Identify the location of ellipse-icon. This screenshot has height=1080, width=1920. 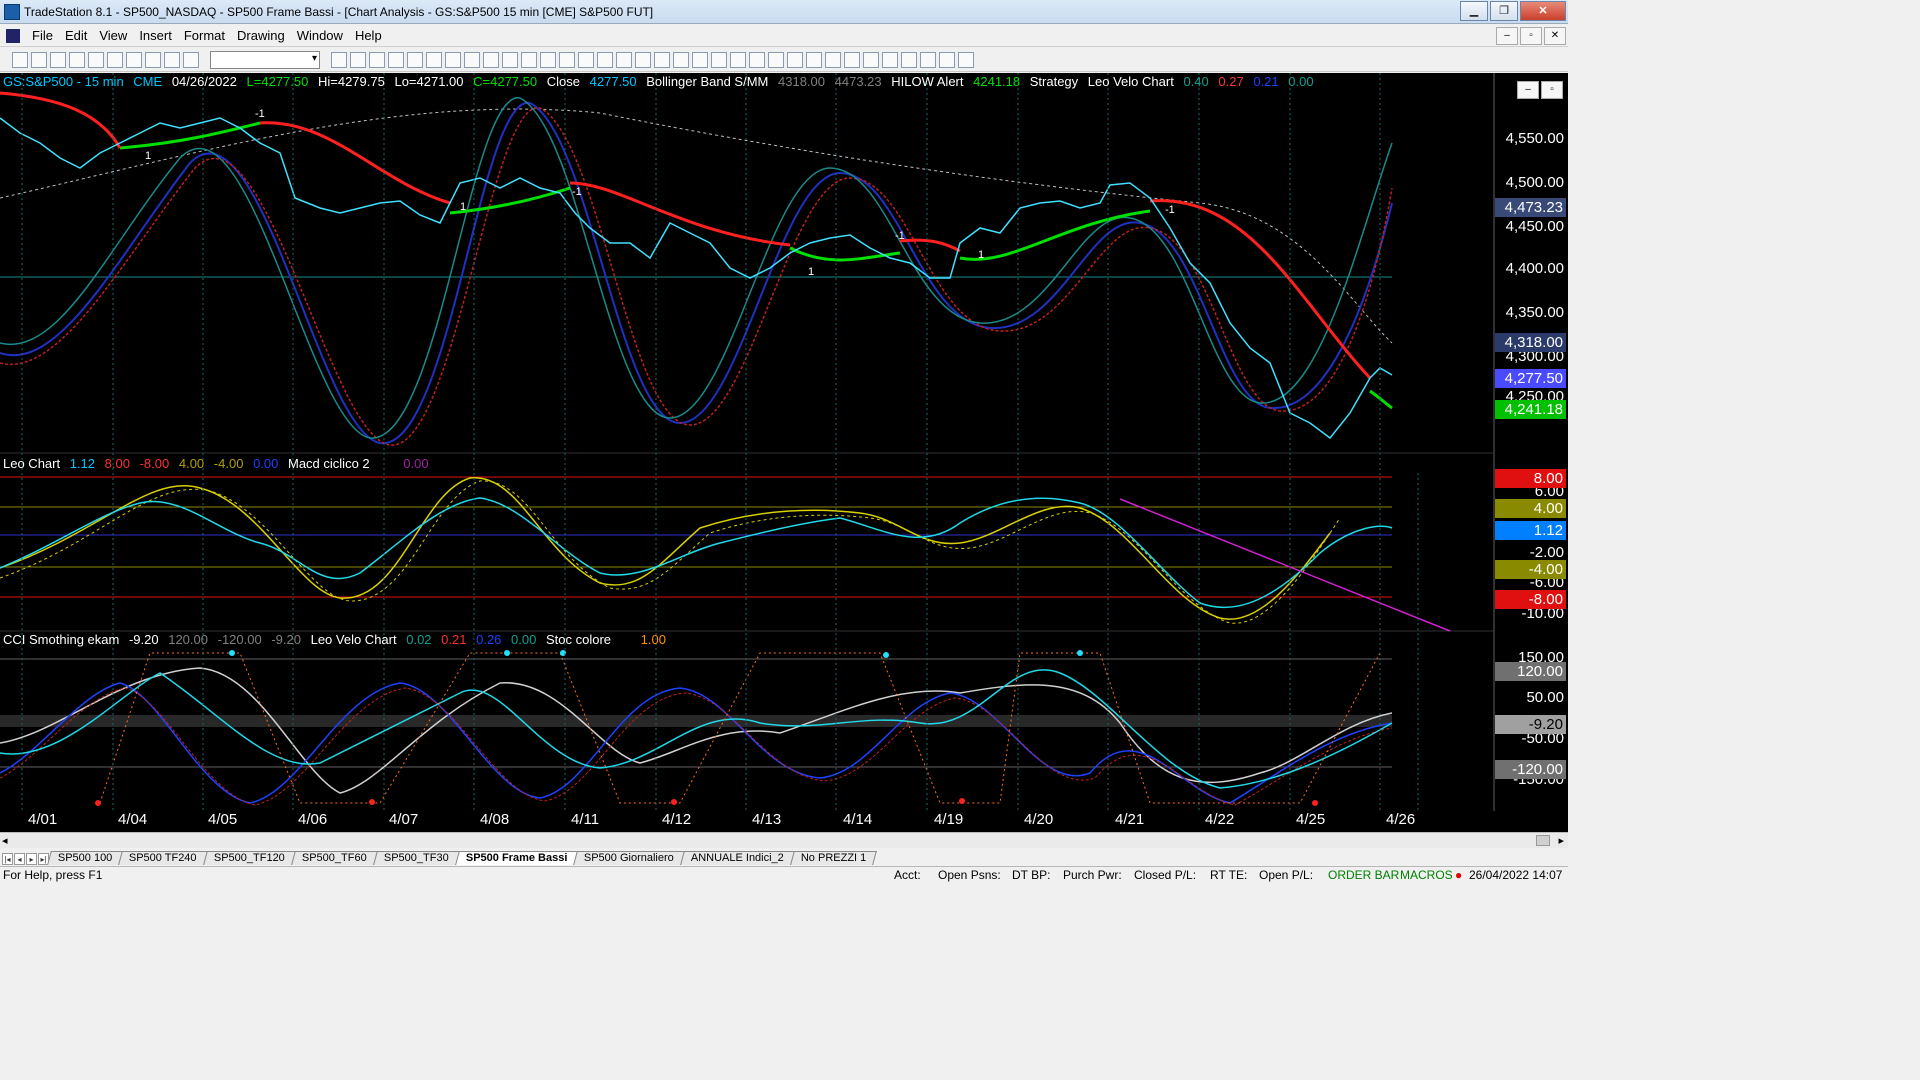
(928, 59).